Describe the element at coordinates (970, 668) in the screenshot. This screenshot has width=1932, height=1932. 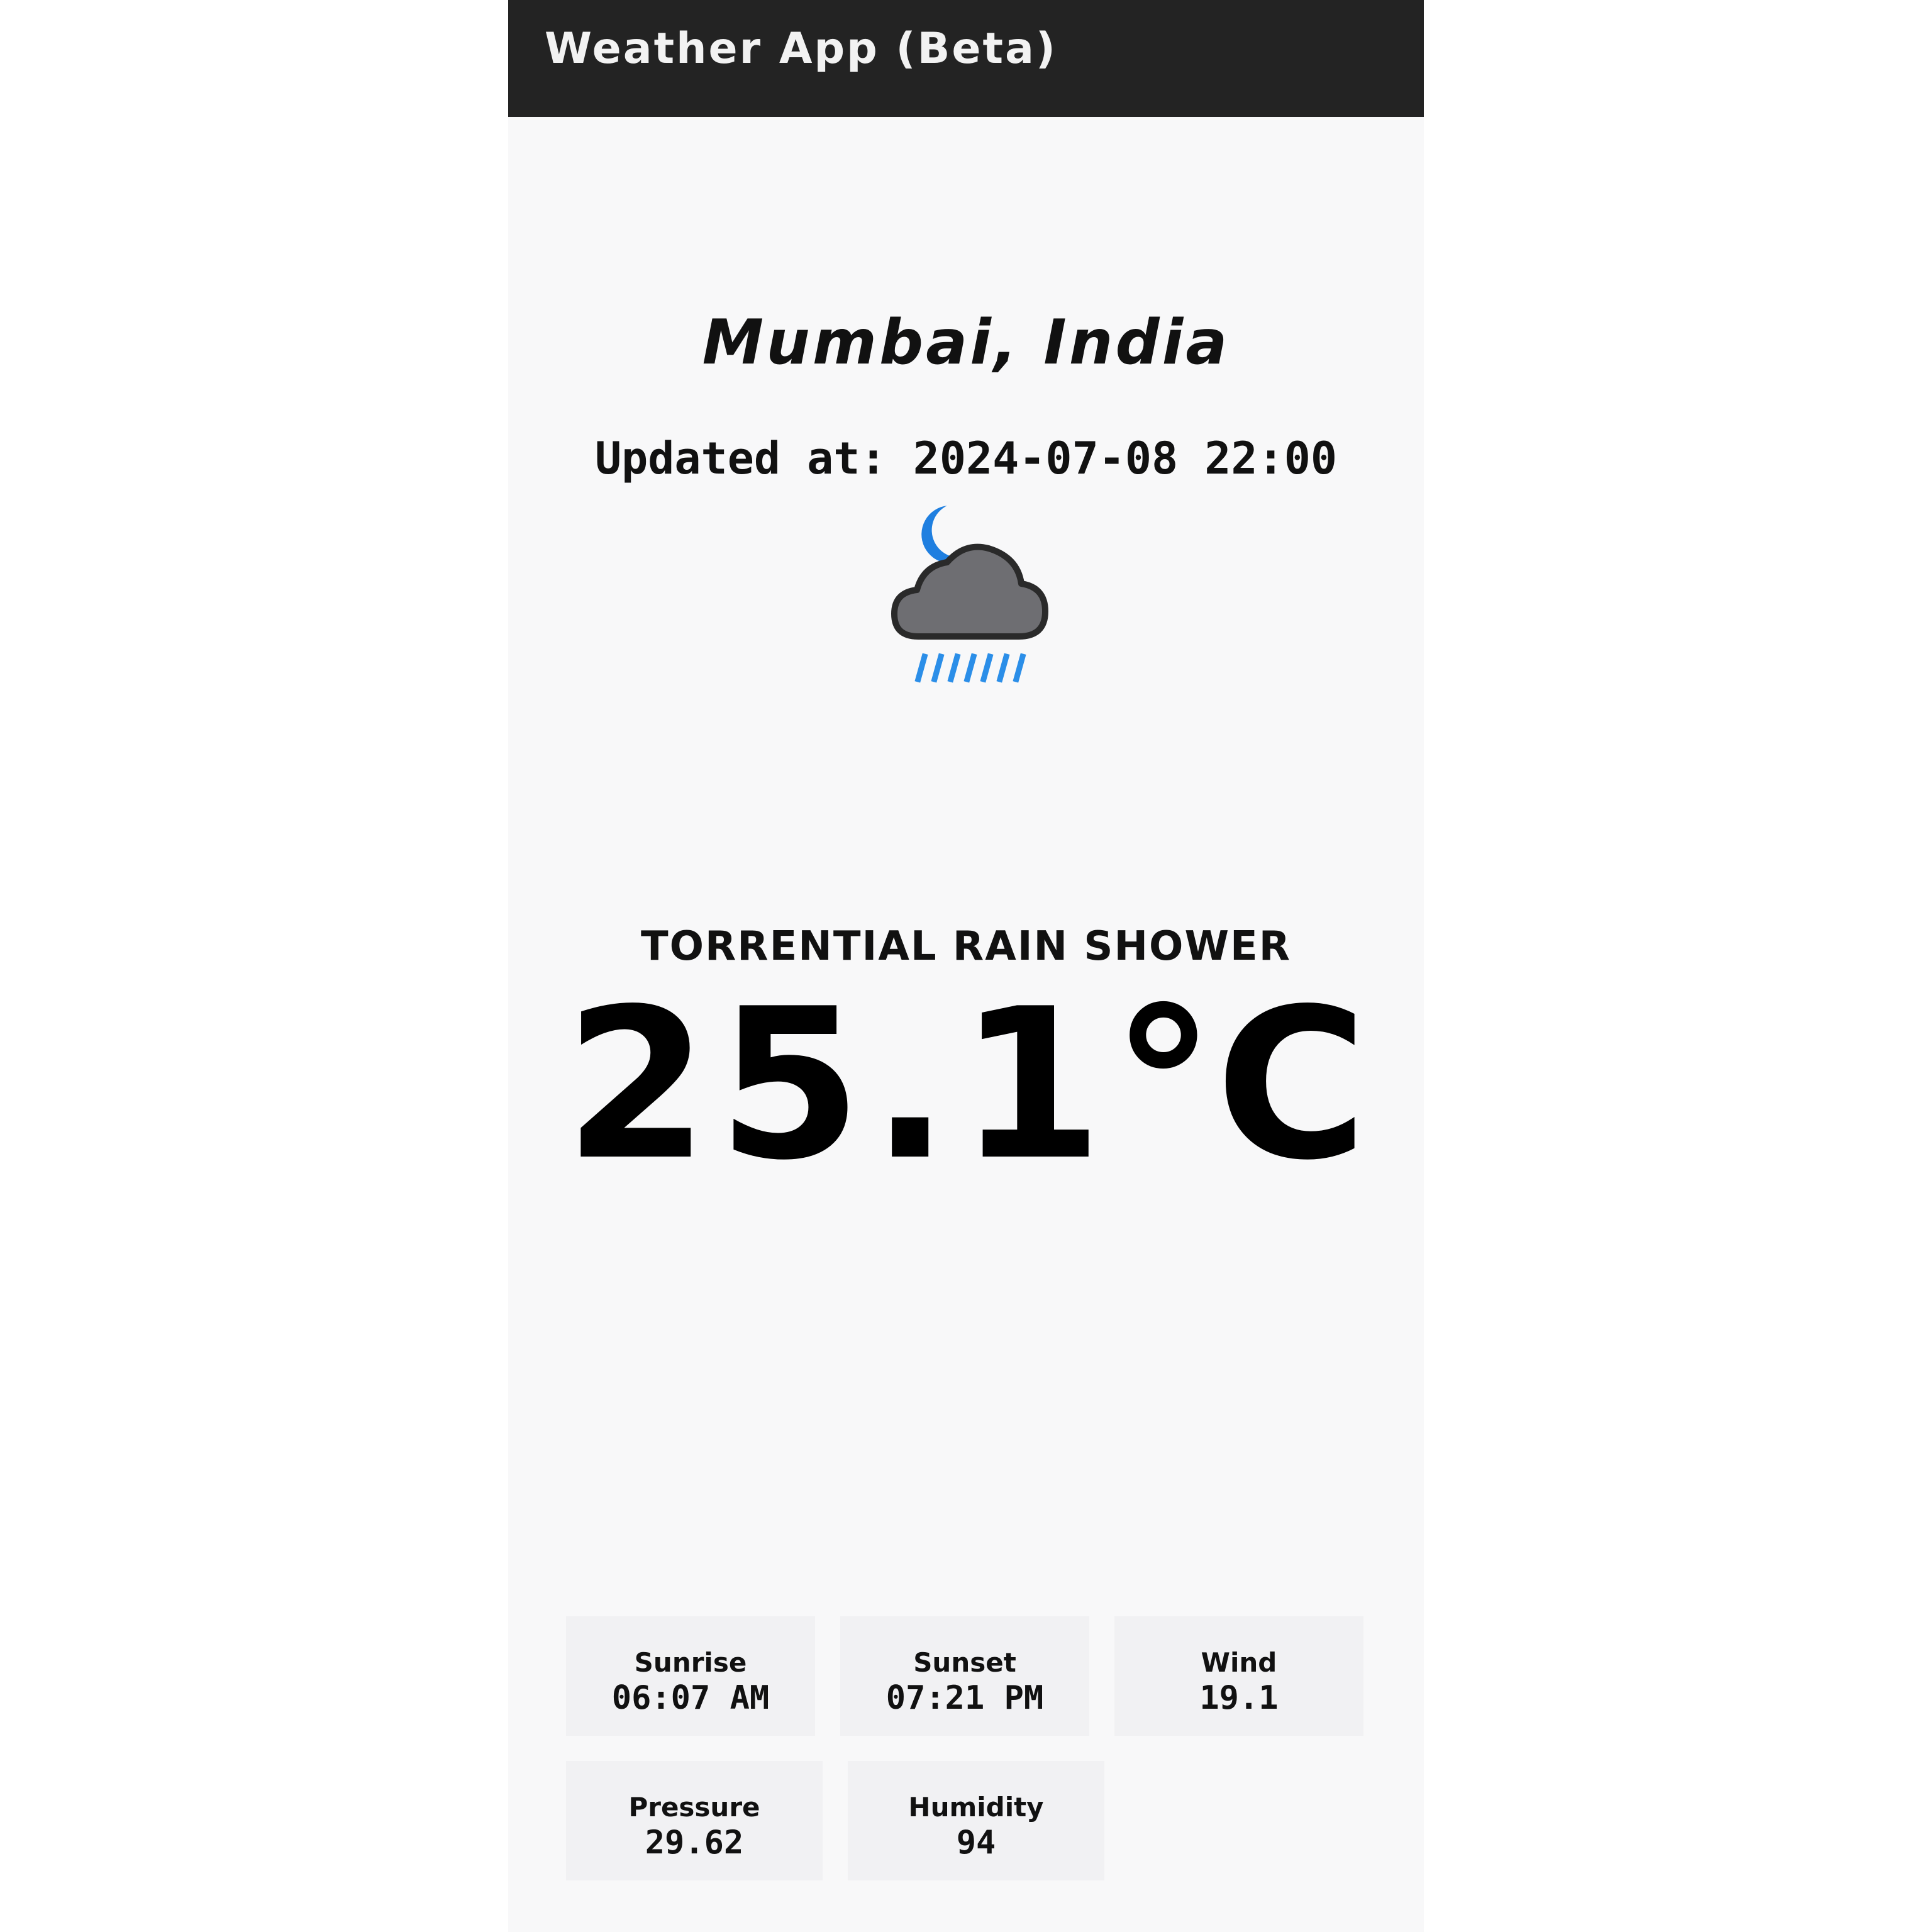
I see `rain-icon` at that location.